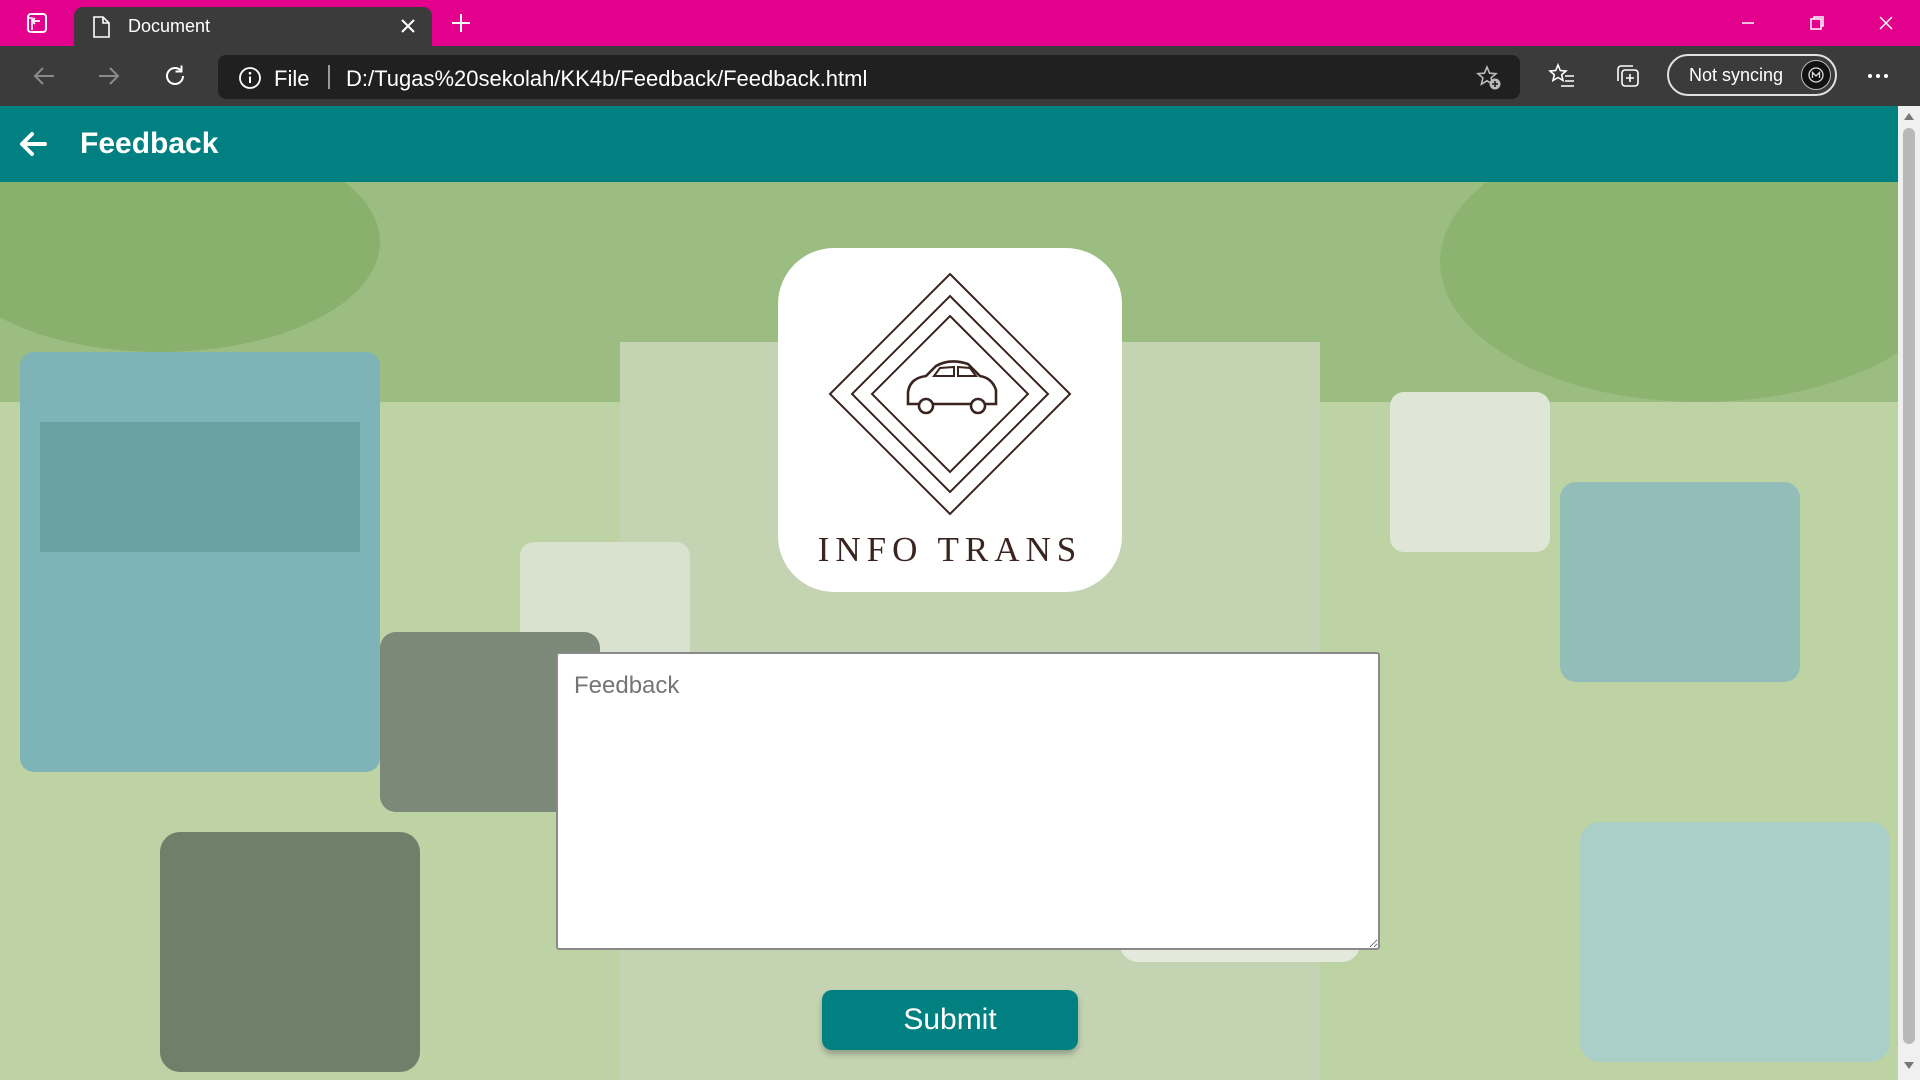  What do you see at coordinates (949, 144) in the screenshot?
I see `app-header: Feedback` at bounding box center [949, 144].